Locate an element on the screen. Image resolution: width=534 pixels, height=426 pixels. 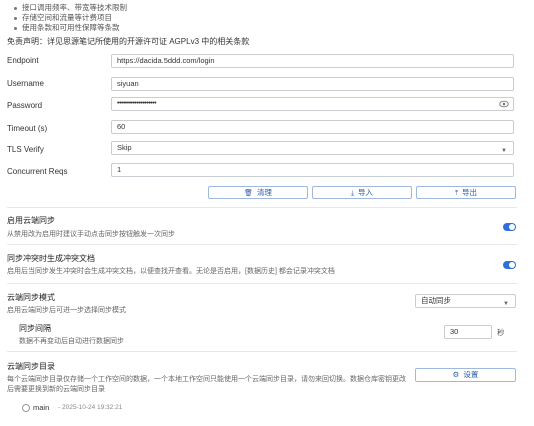
sync-interval-unit: 秒 is located at coordinates (501, 332).